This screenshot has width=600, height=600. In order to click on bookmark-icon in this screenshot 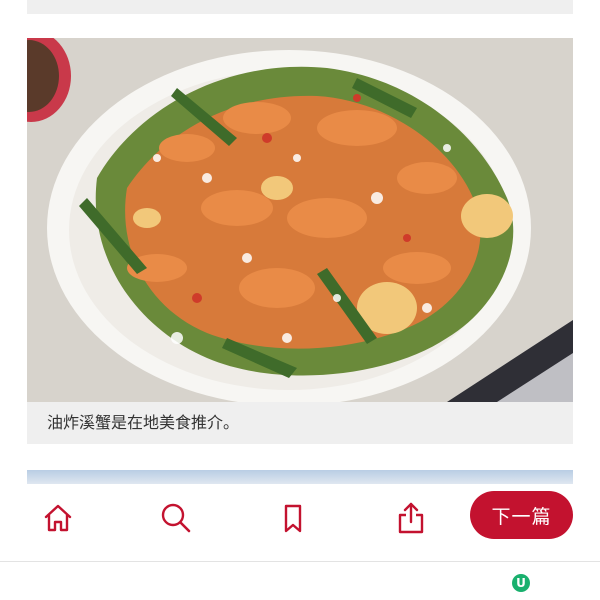, I will do `click(293, 518)`.